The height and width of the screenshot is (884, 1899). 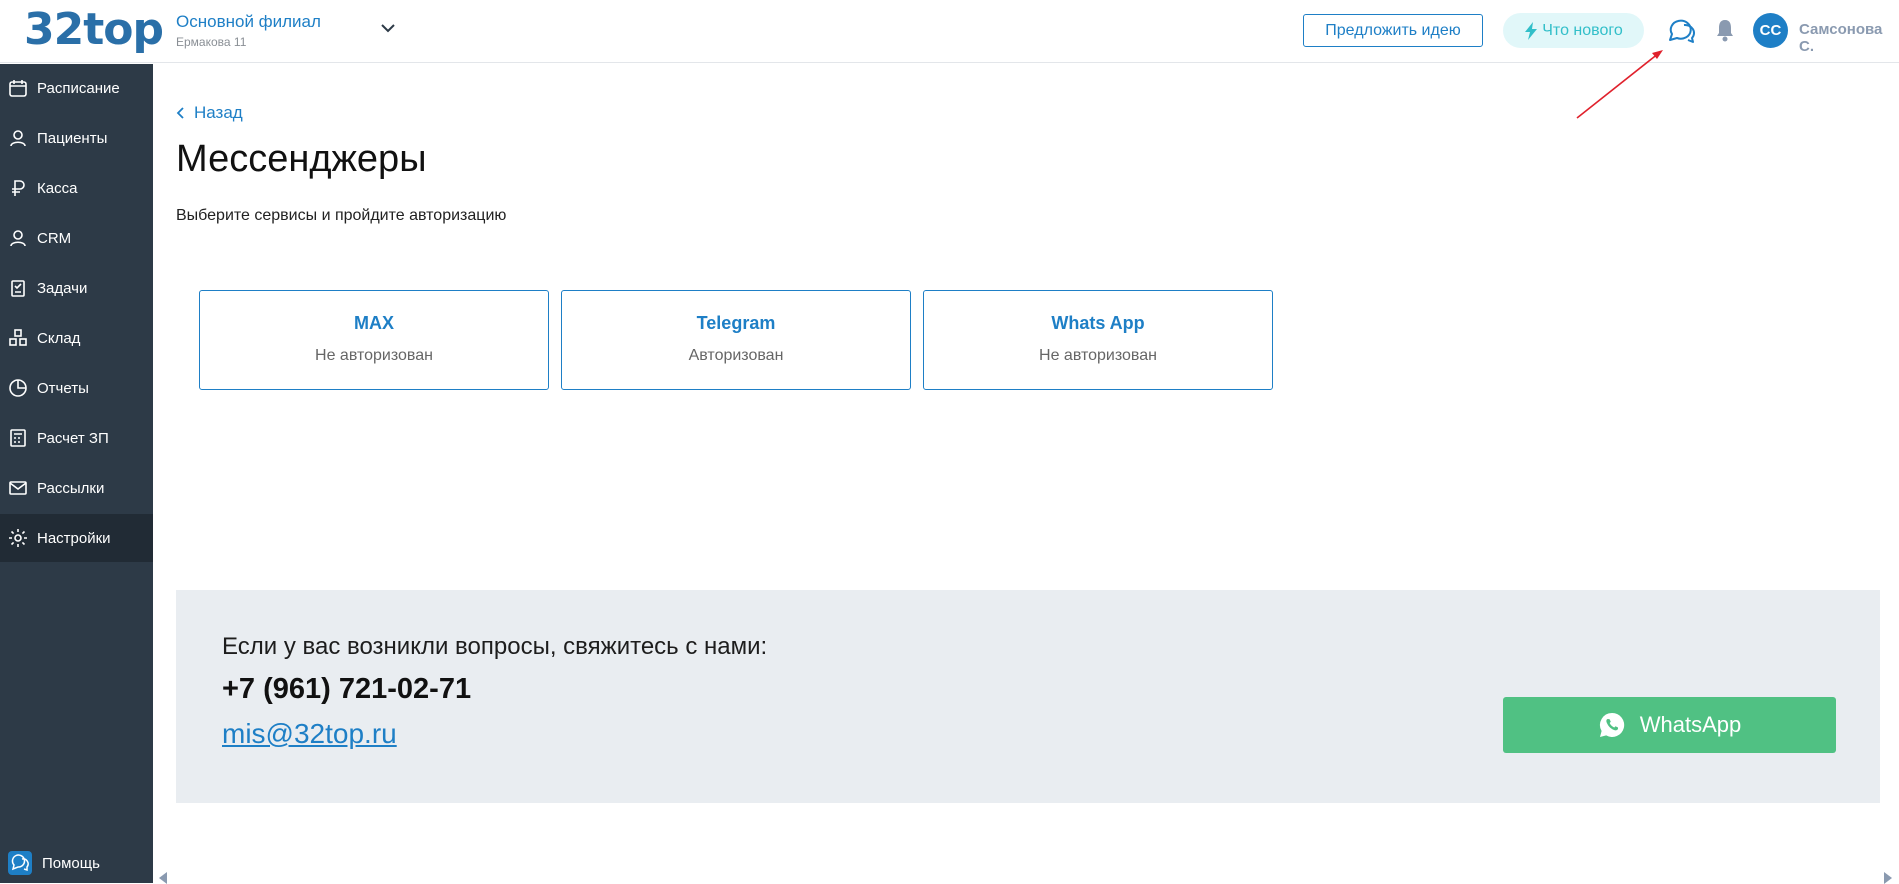 I want to click on sidebar-item-warehouse: Склад, so click(x=76, y=338).